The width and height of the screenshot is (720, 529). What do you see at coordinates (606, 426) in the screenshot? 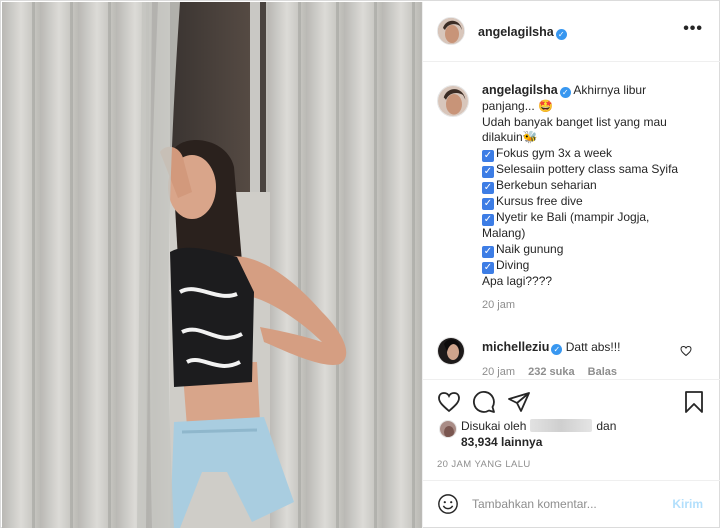
I see `liked-by-conj: dan` at bounding box center [606, 426].